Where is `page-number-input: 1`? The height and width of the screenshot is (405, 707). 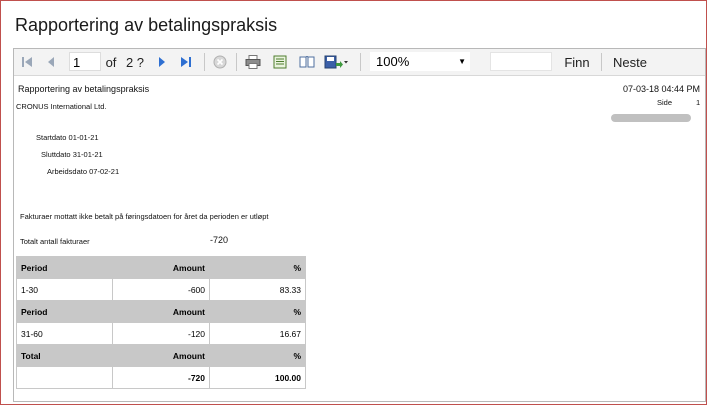 page-number-input: 1 is located at coordinates (85, 61).